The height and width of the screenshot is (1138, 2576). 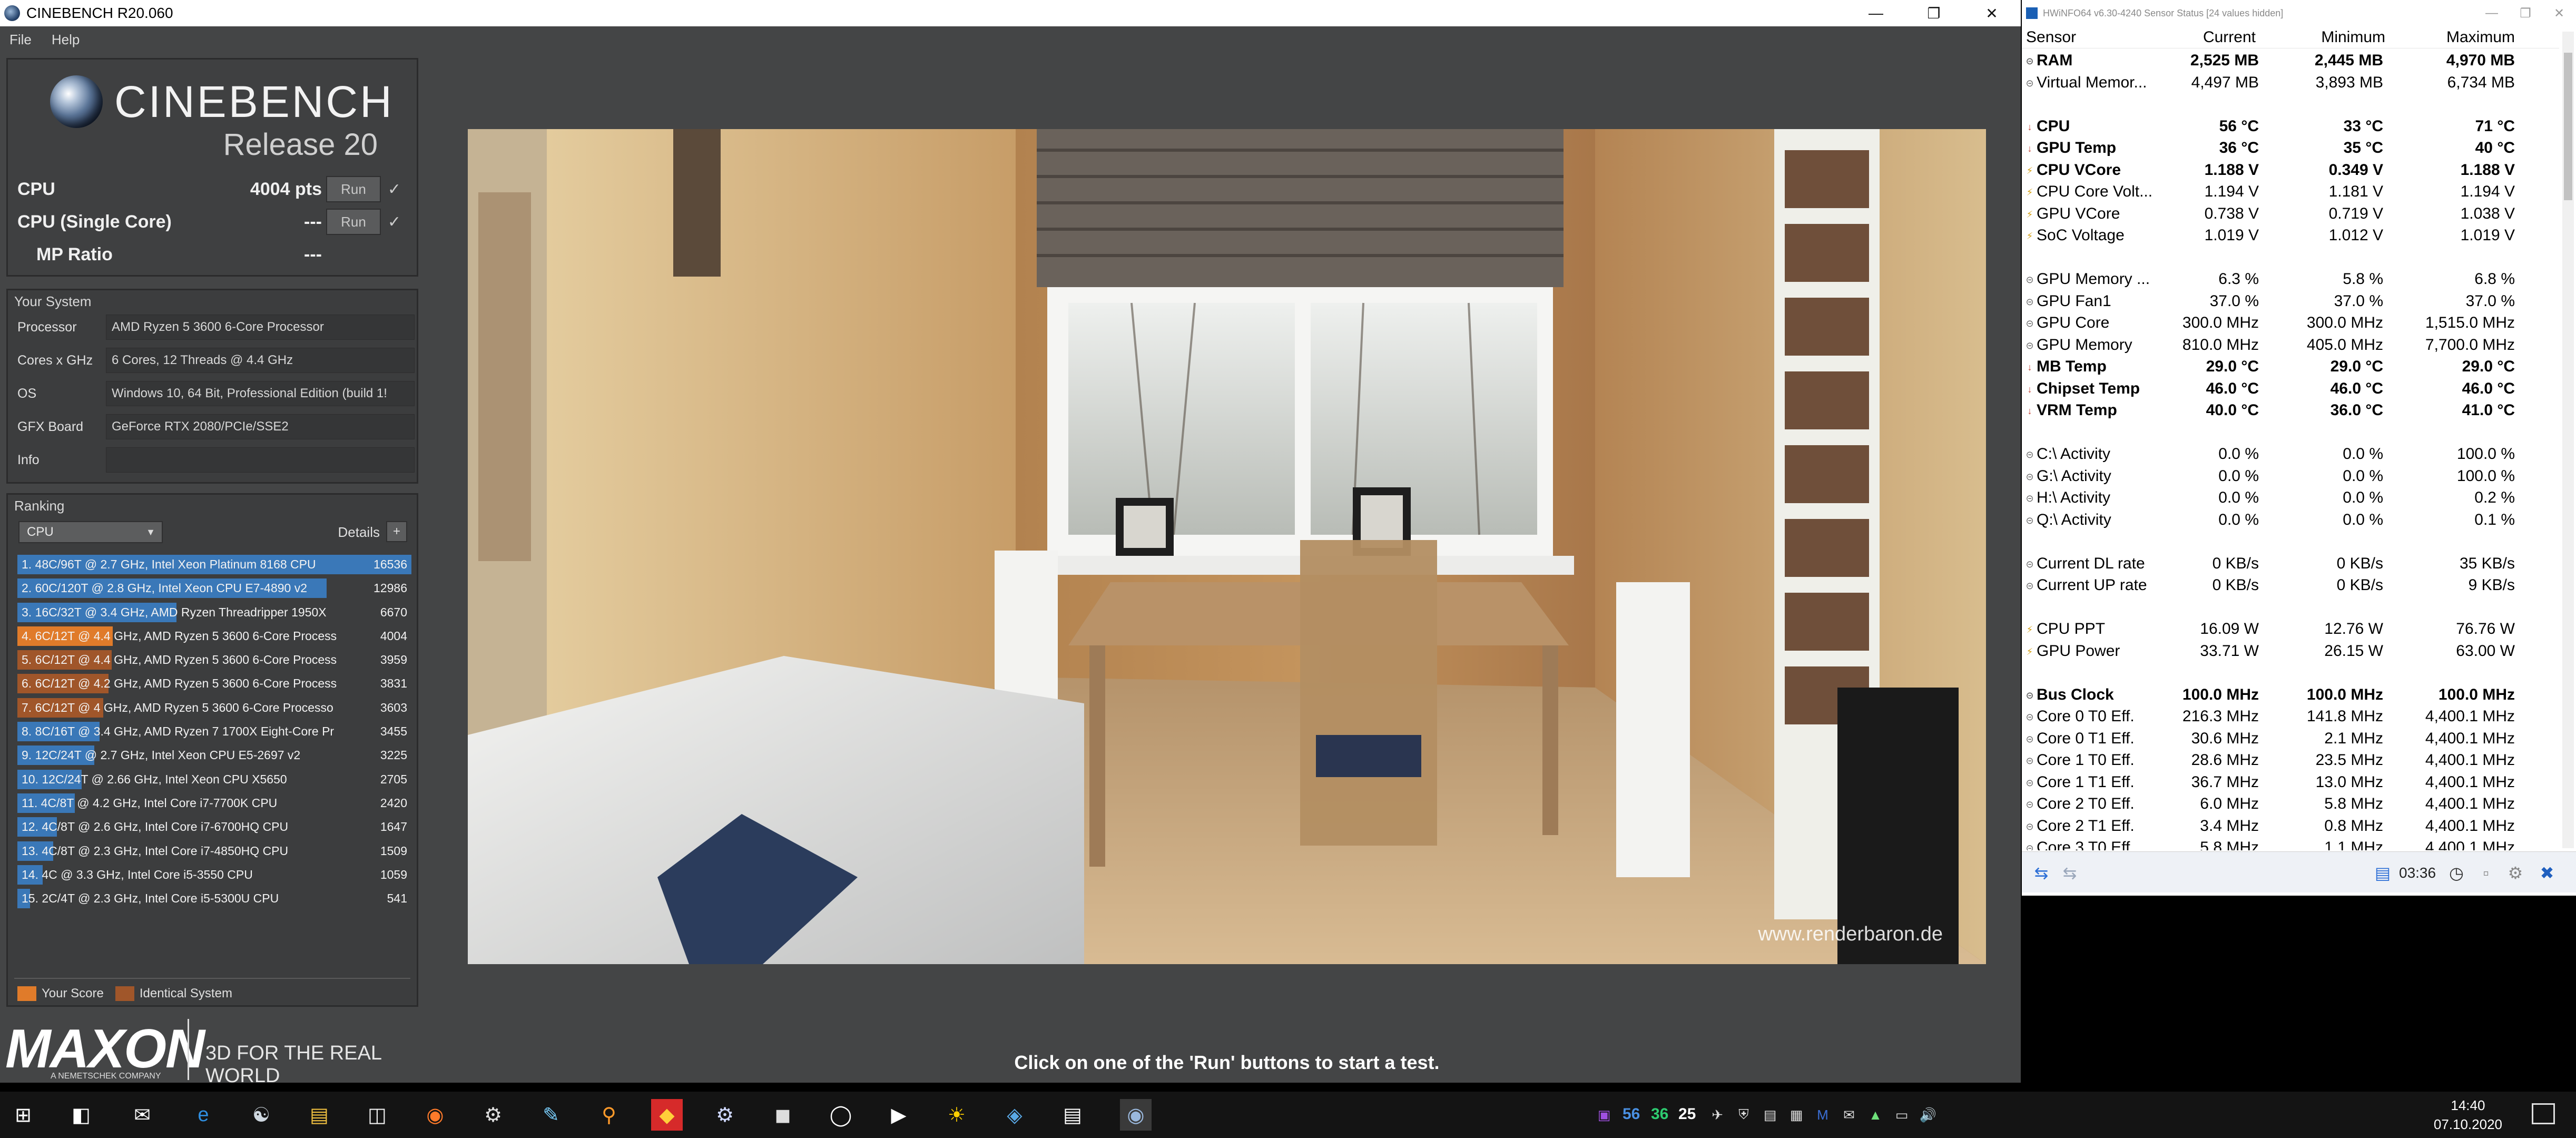 I want to click on sensor-row: ⊝ G:\ Activity 0.0 % 0.0 % 100.0 %, so click(x=2290, y=476).